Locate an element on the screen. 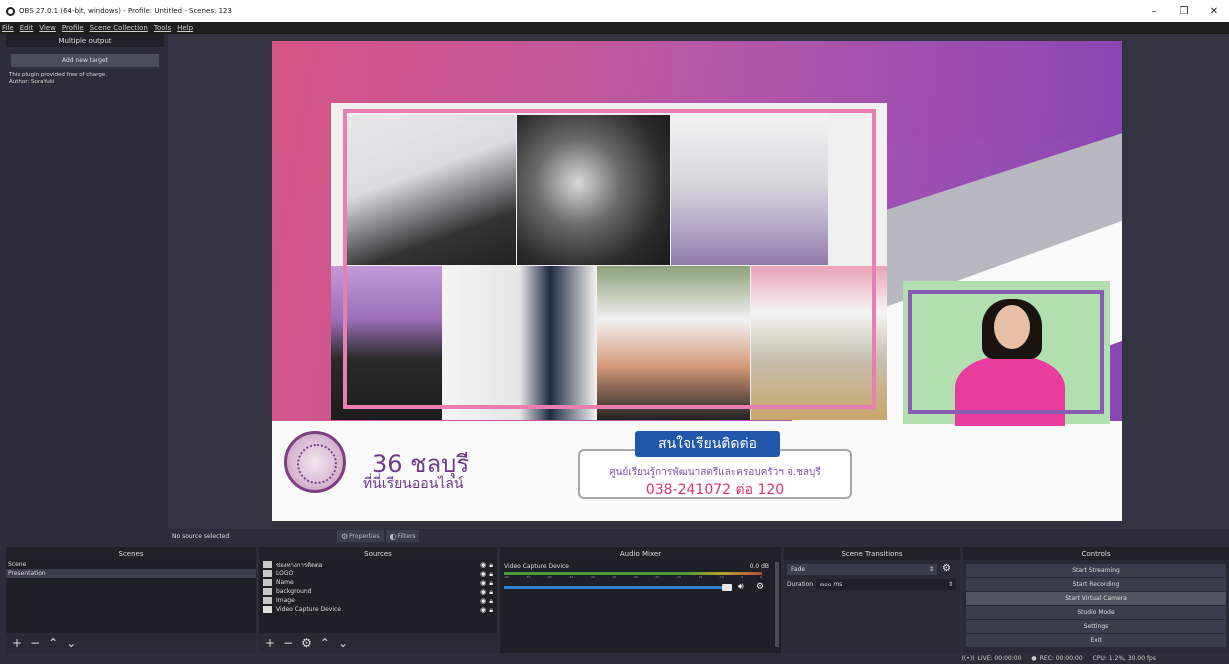 The image size is (1229, 664). source-item: background ◉ 🔒︎ is located at coordinates (378, 591).